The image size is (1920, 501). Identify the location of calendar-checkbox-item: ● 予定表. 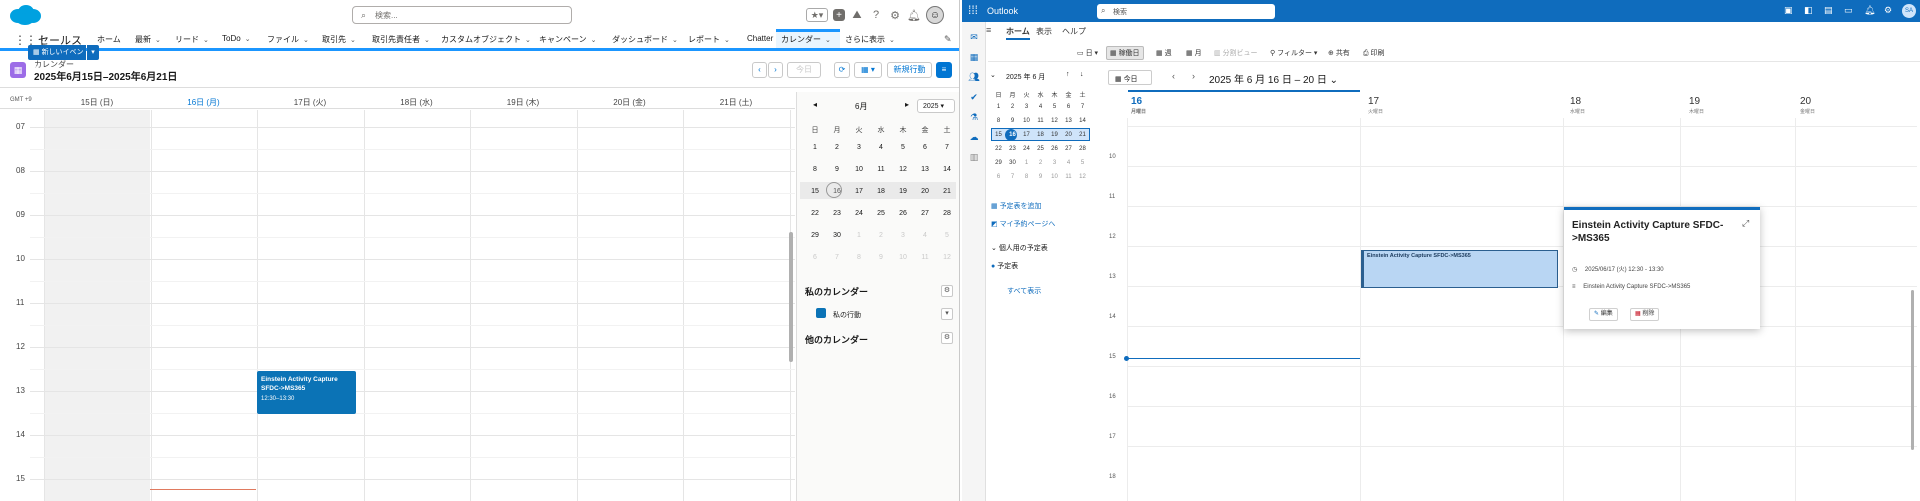
(1004, 266).